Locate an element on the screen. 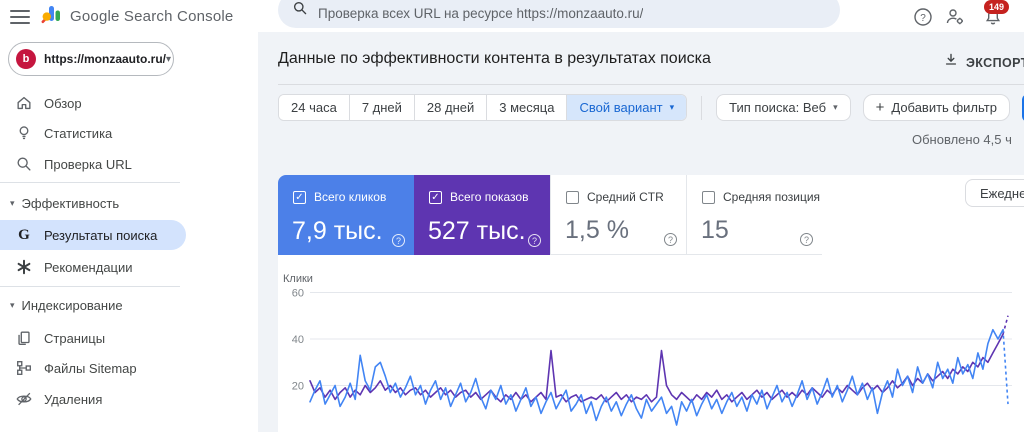  toolbar-divider is located at coordinates (702, 107).